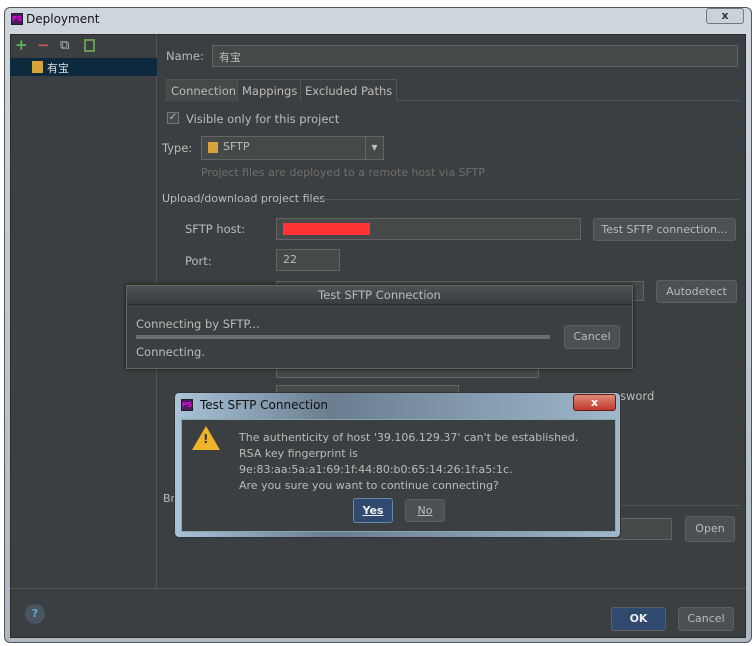 The image size is (754, 646). I want to click on confirm-dialog-title: Test SFTP Connection, so click(264, 405).